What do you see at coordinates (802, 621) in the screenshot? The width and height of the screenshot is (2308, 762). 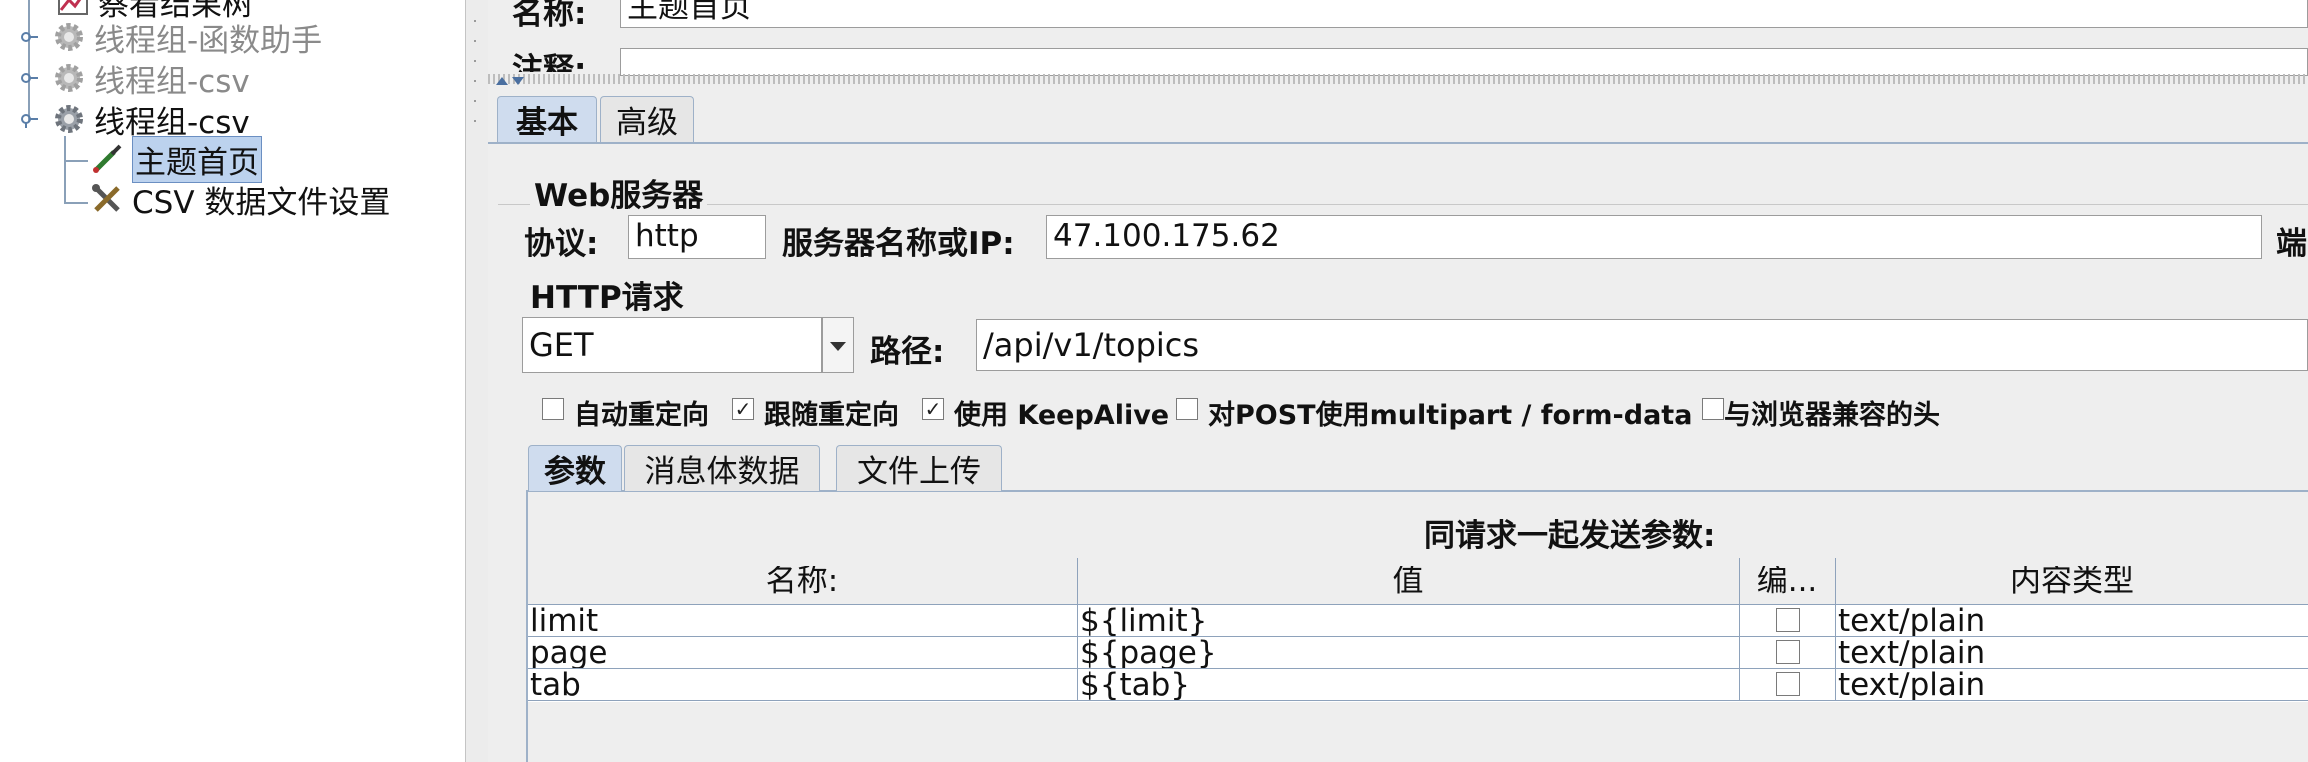 I see `param-name-cell: limit` at bounding box center [802, 621].